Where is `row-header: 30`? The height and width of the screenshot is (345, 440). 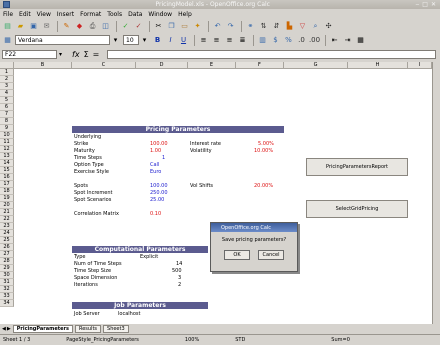
row-header: 30 is located at coordinates (7, 275).